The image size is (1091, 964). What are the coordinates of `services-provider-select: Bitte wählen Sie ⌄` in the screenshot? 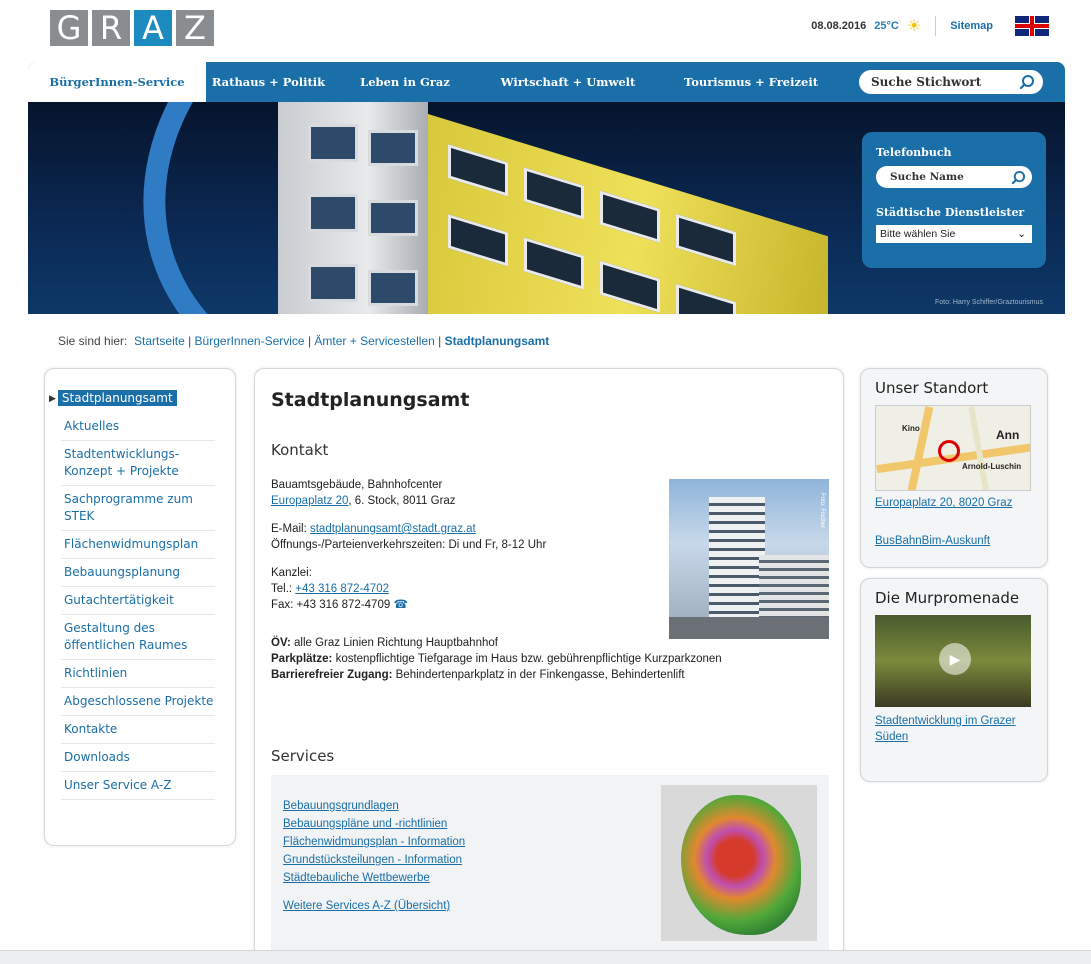 It's located at (954, 234).